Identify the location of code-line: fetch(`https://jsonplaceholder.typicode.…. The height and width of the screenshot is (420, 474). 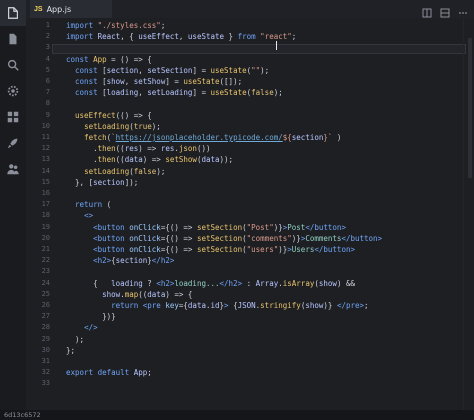
(203, 137).